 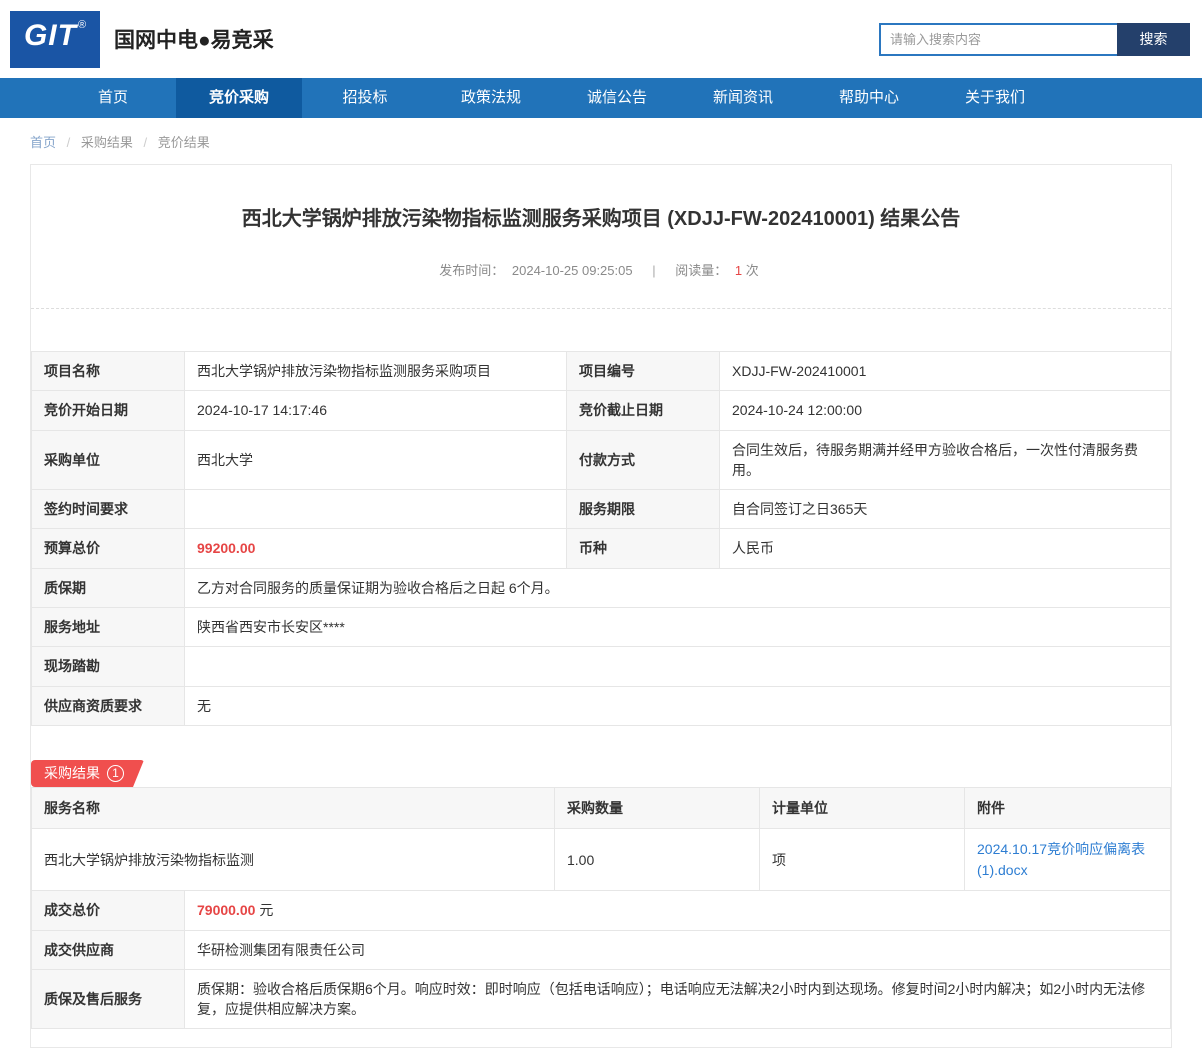 I want to click on article-meta: 发布时间： 2024-10-25 09:25:05 | 阅读量： 1 次, so click(x=601, y=270).